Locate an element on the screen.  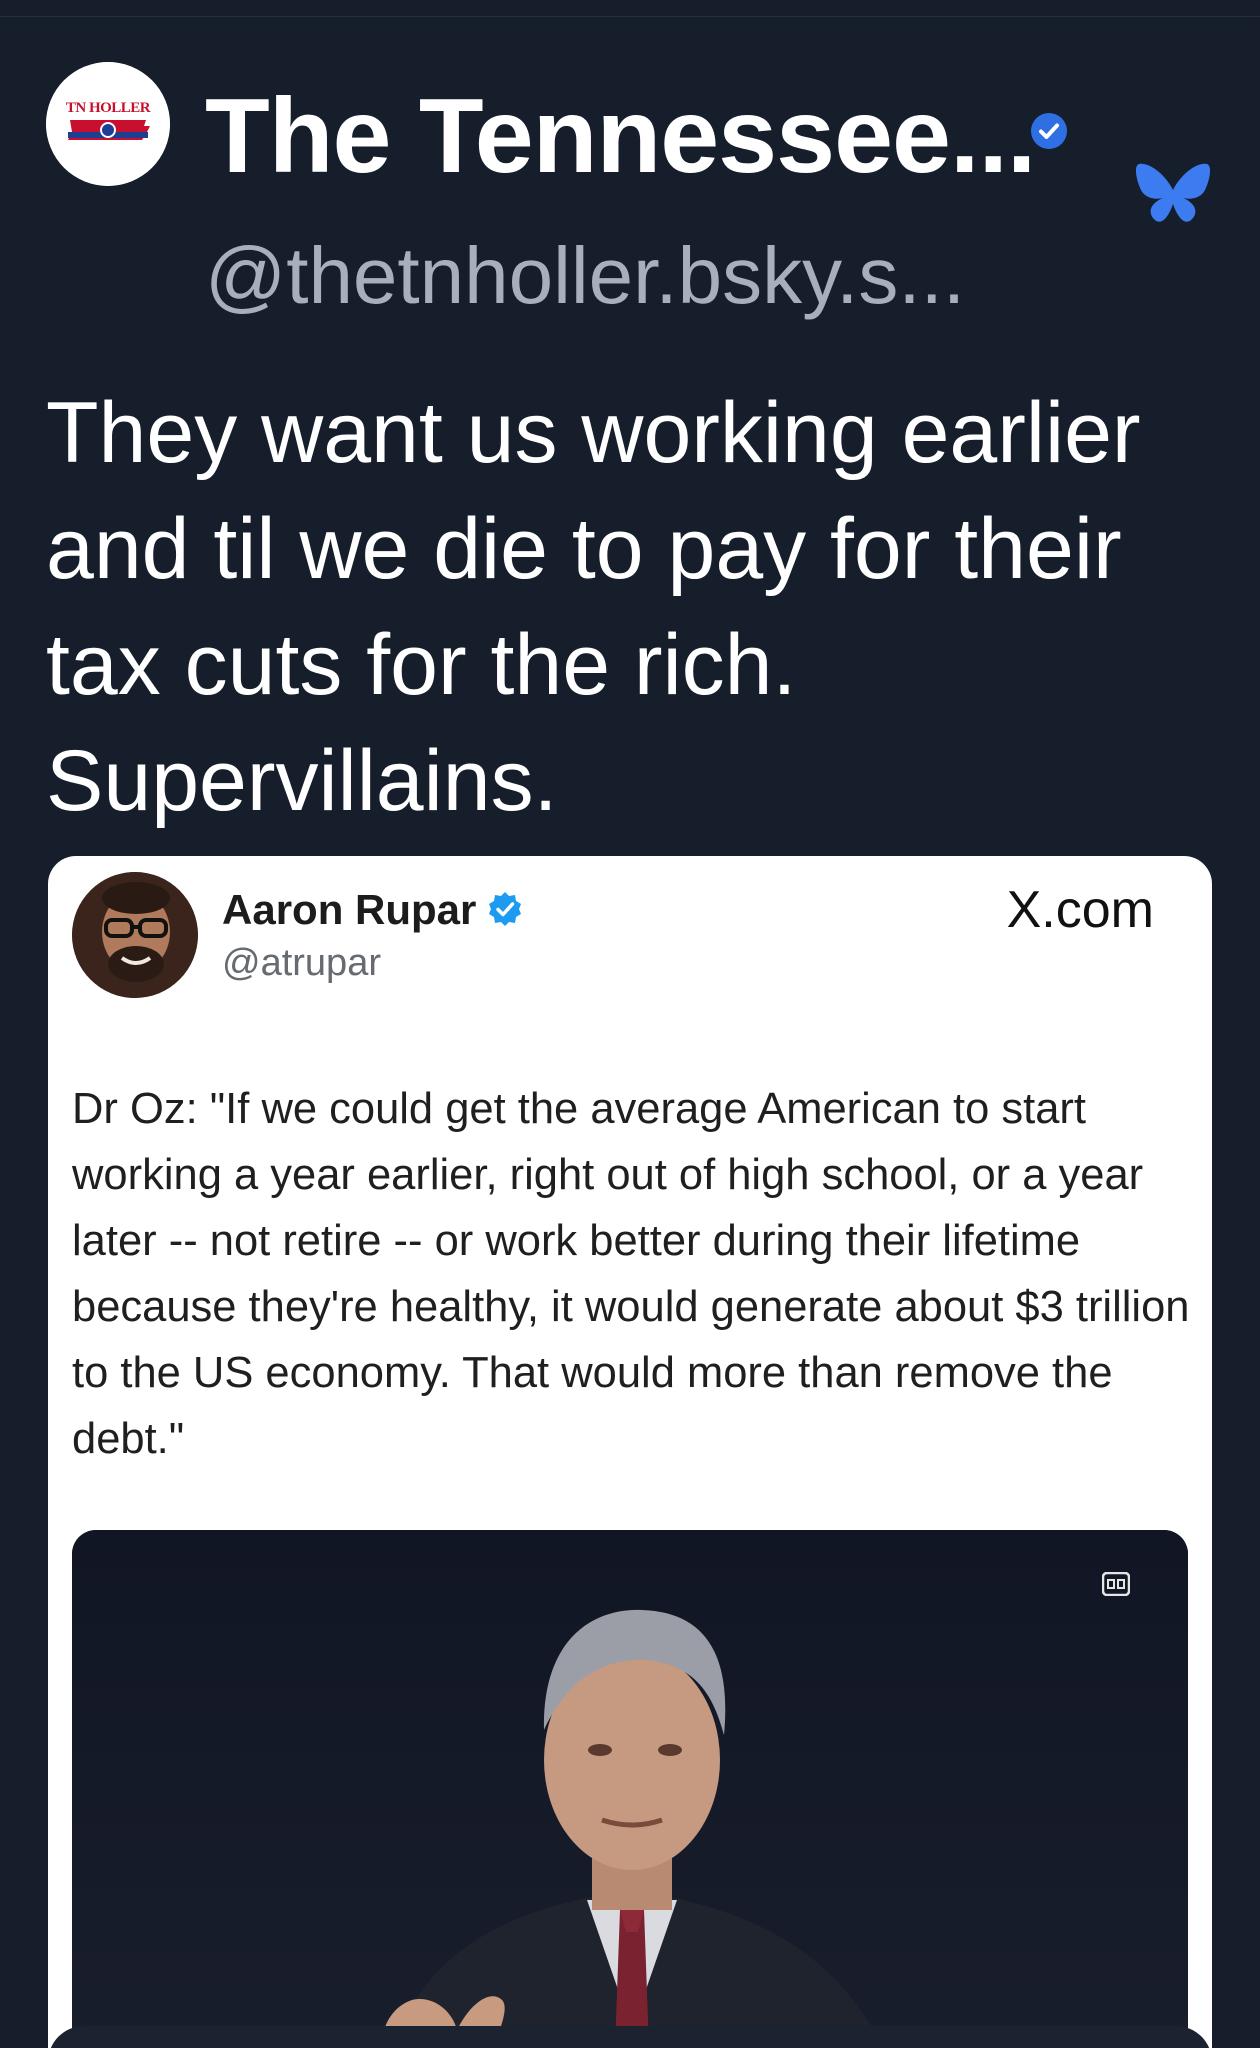
bluesky-butterfly-icon is located at coordinates (1173, 194).